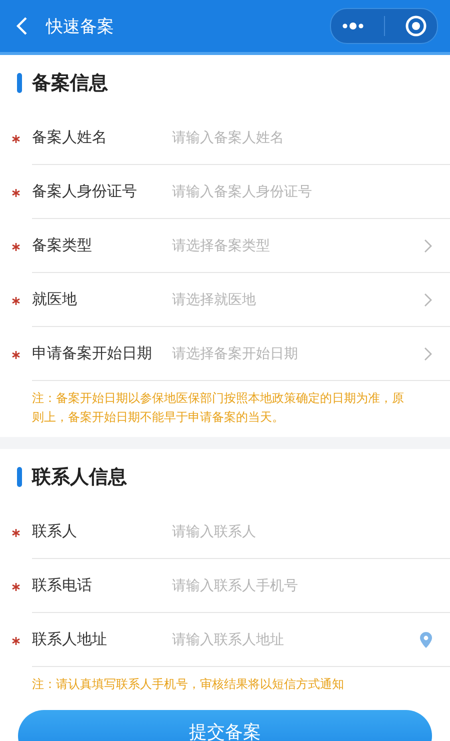  What do you see at coordinates (298, 300) in the screenshot?
I see `input-field: 请选择就医地` at bounding box center [298, 300].